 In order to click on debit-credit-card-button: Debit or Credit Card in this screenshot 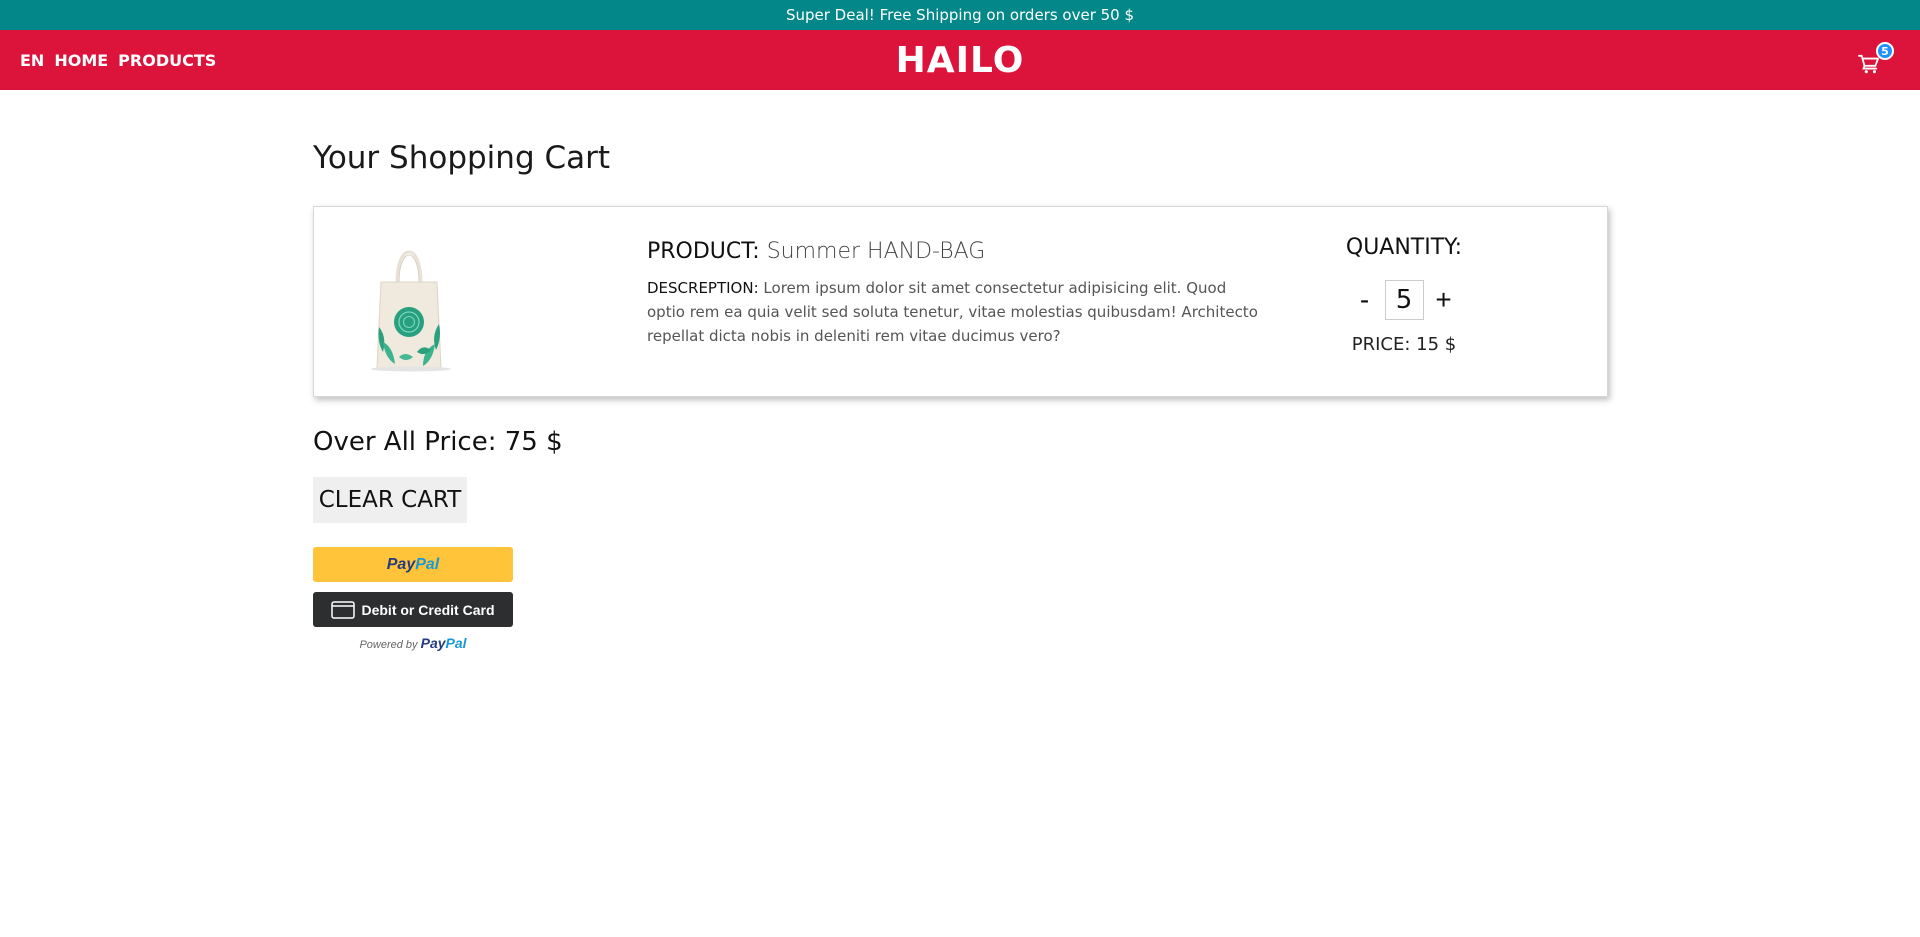, I will do `click(413, 609)`.